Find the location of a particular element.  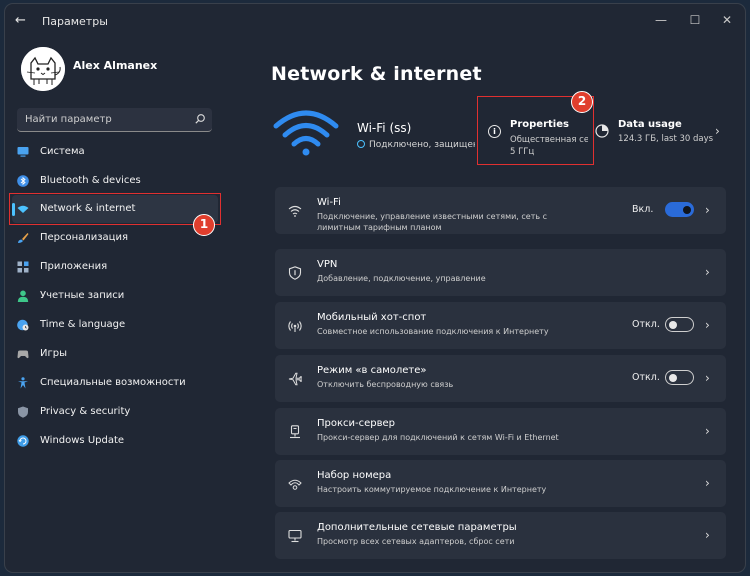

shield-icon is located at coordinates (23, 412).